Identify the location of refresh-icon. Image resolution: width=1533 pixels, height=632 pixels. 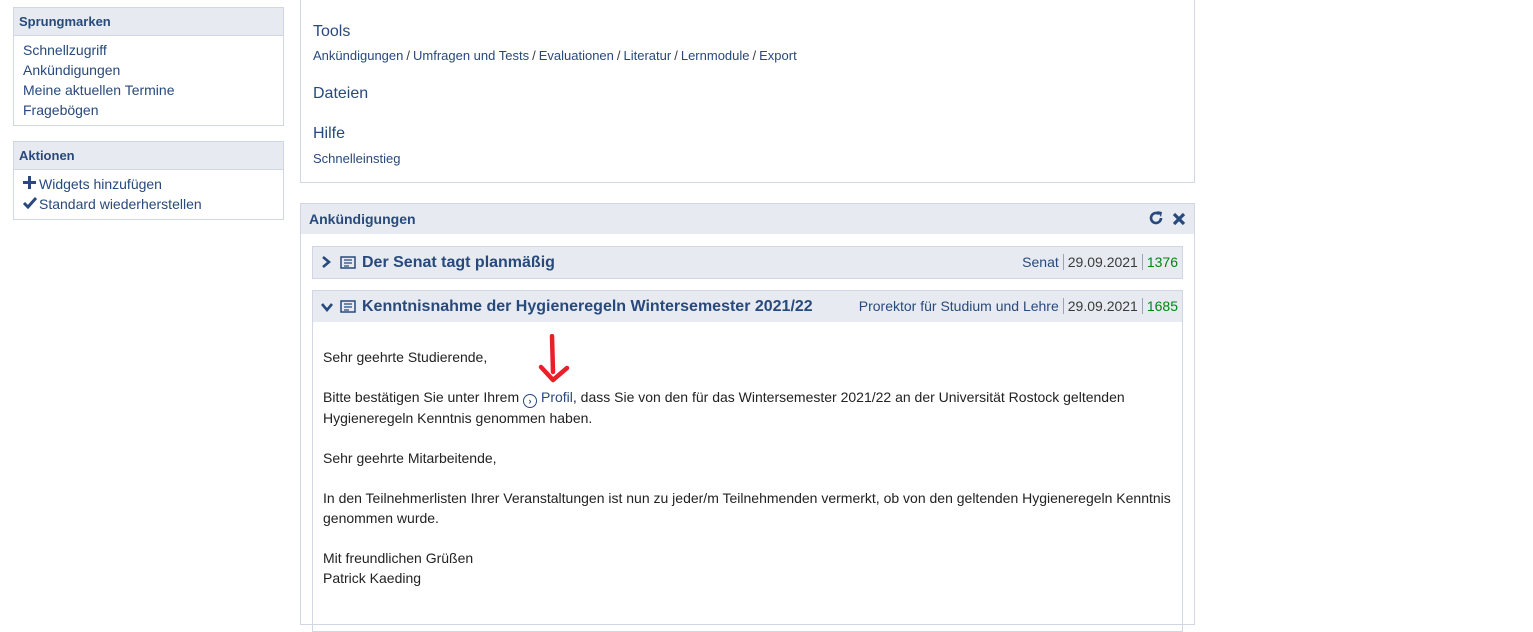
(1158, 218).